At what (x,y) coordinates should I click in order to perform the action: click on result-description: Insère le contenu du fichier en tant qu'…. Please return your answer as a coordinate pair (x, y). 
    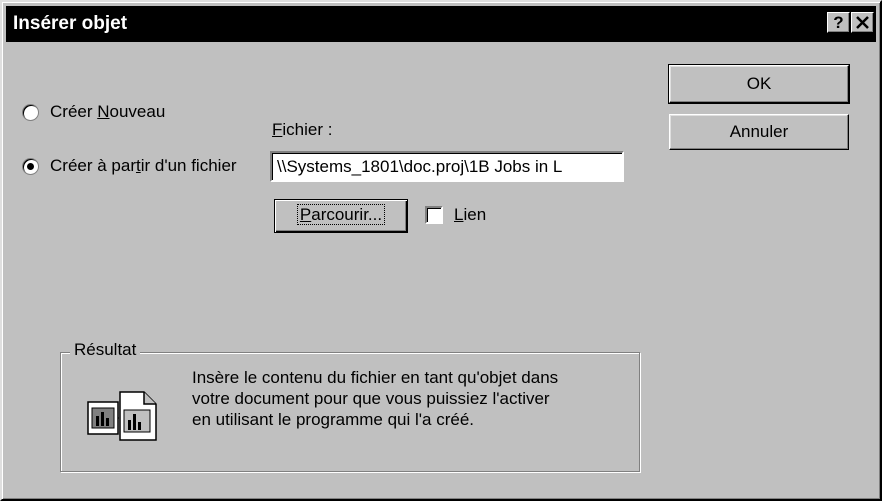
    Looking at the image, I should click on (412, 398).